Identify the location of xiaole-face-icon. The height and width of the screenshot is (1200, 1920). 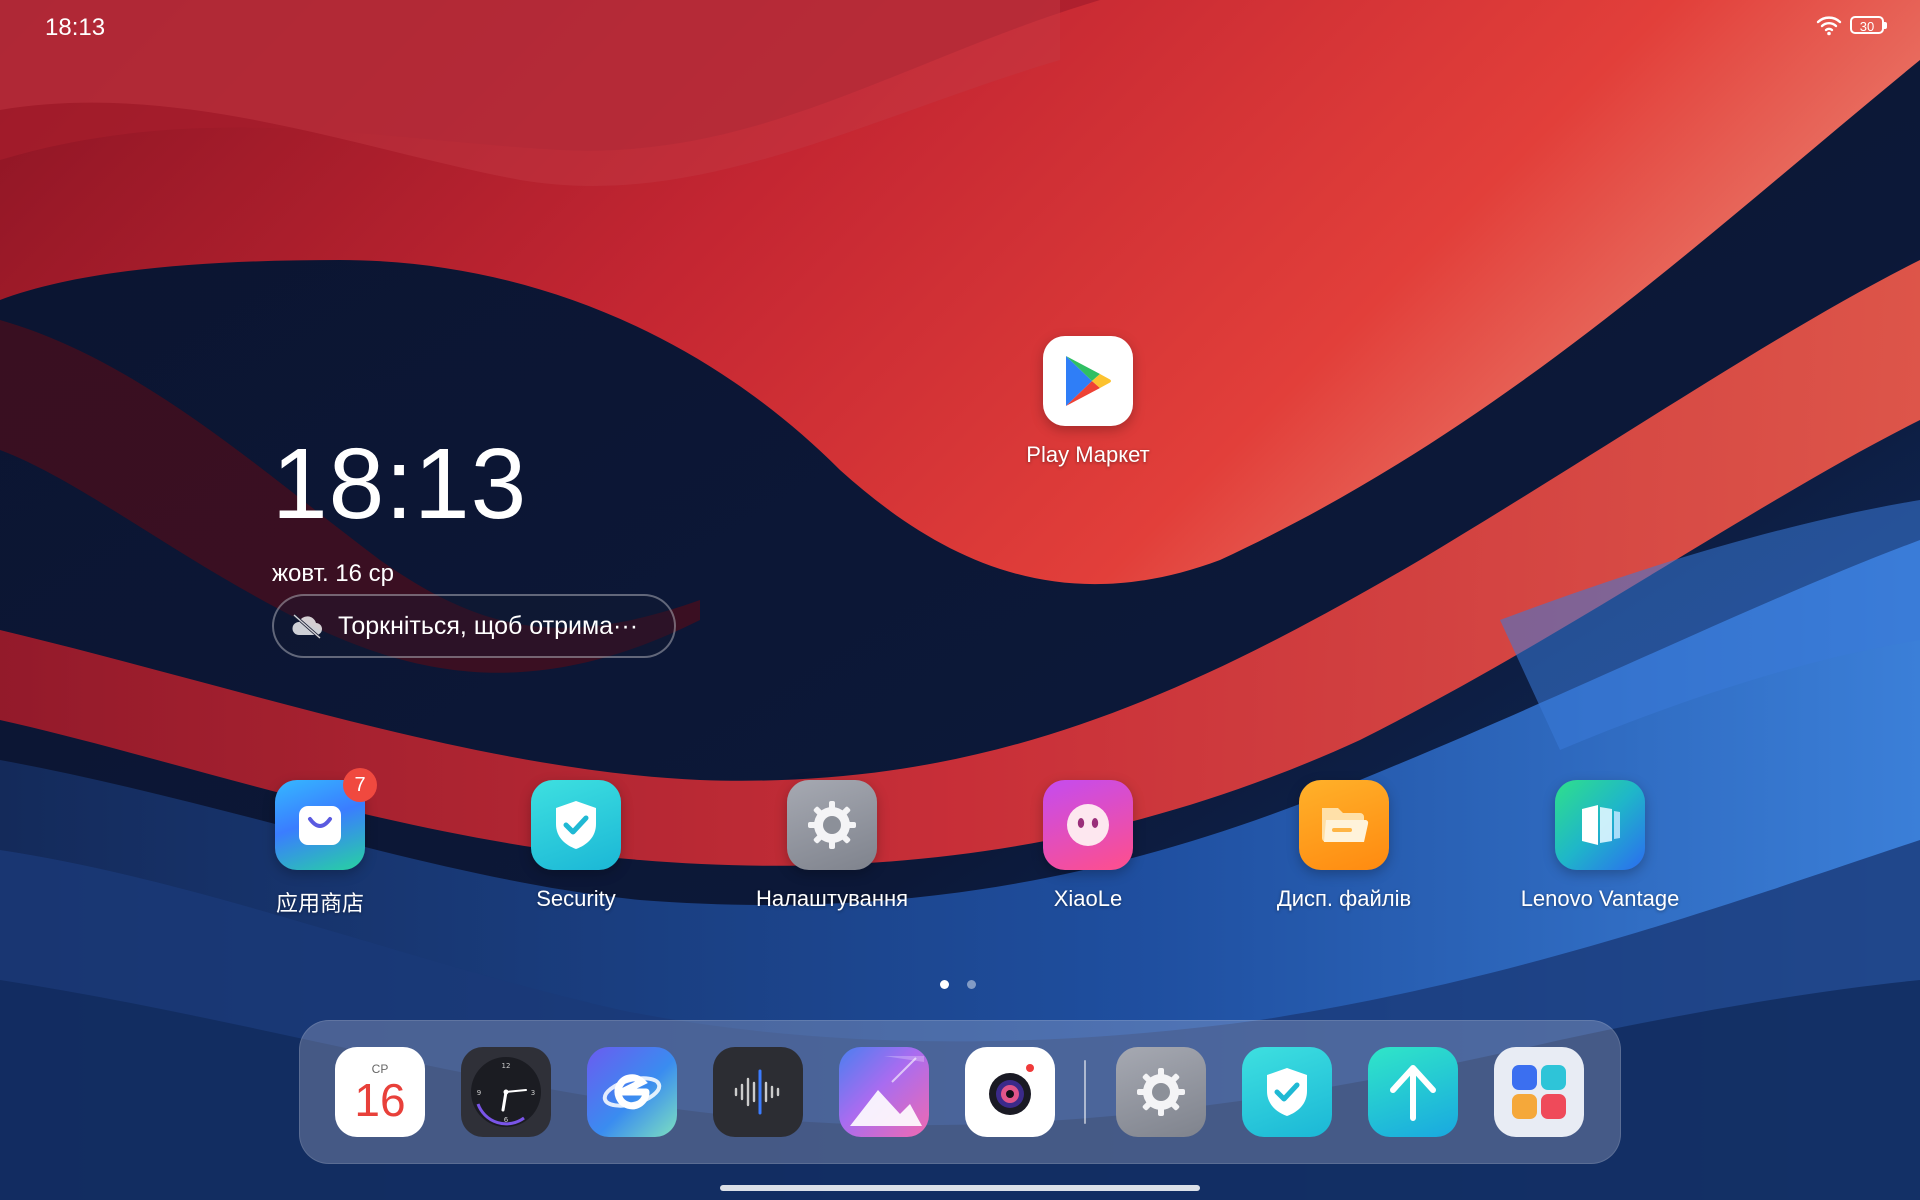
(1088, 825).